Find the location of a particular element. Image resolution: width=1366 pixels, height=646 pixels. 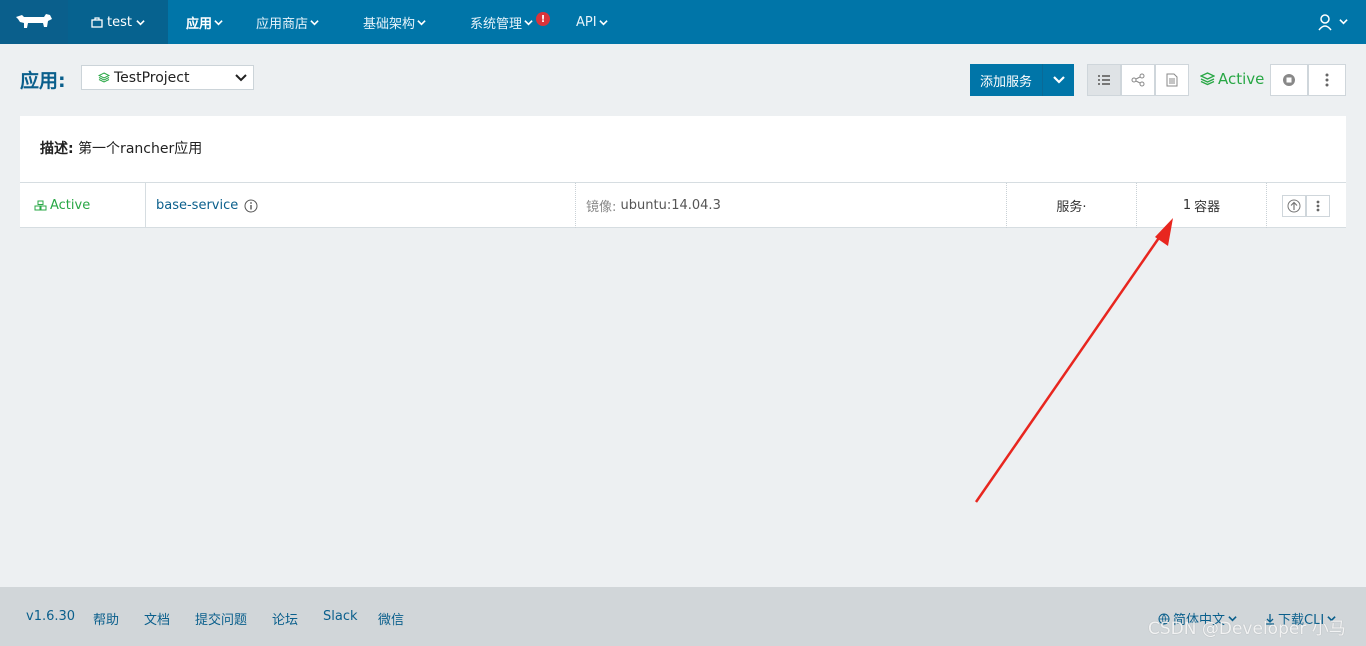

stop-icon is located at coordinates (1289, 80).